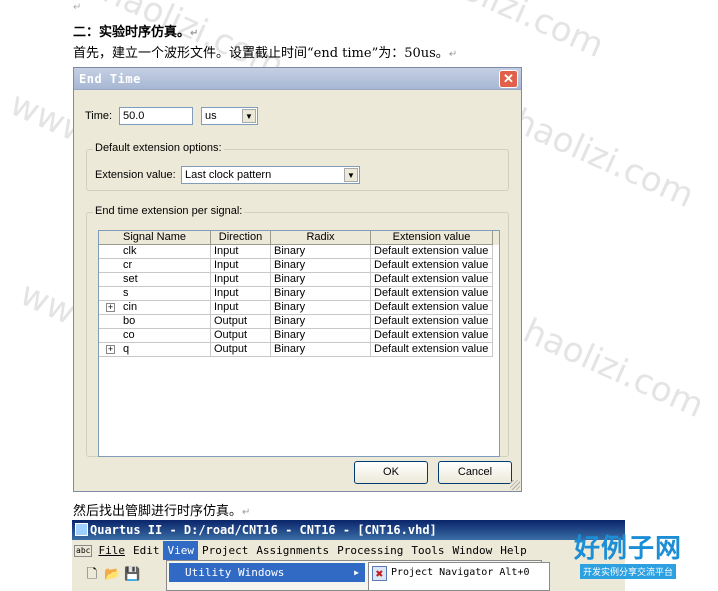  I want to click on table-row: + q Output Binary Default extension value, so click(299, 350).